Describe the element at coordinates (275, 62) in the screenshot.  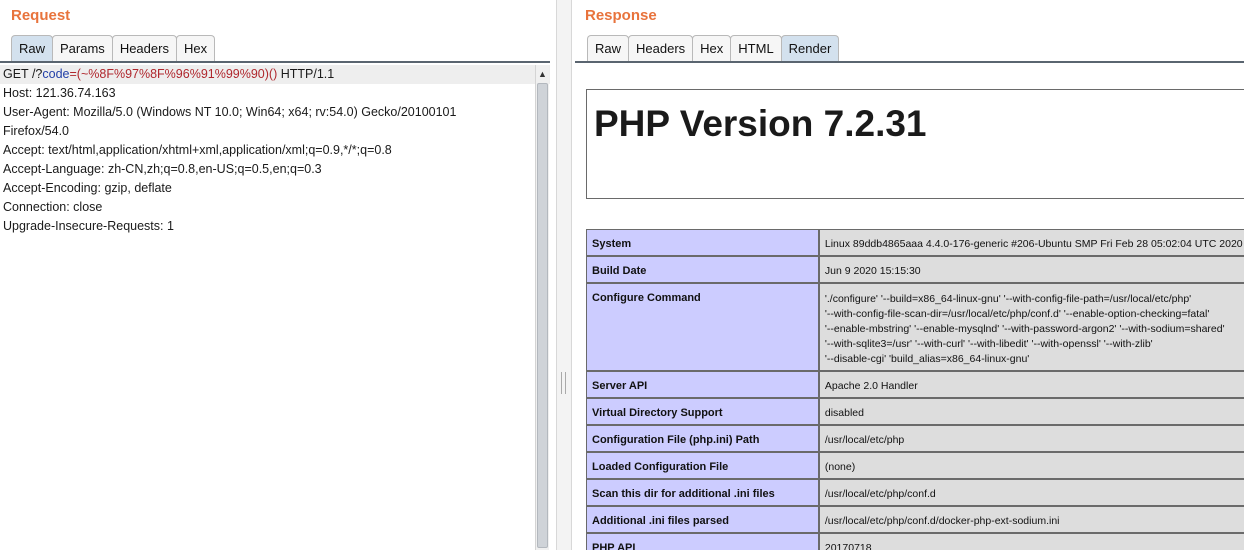
I see `request-tab-underline` at that location.